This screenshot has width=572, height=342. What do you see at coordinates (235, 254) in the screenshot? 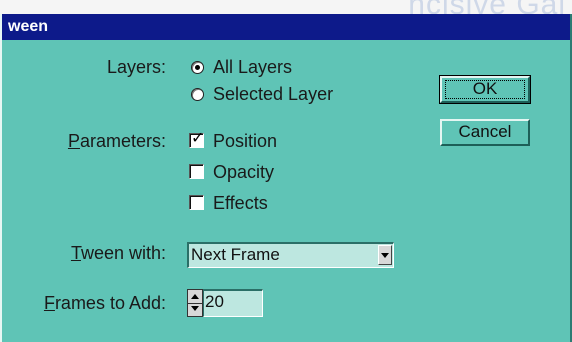
I see `tween-with-selected-value: Next Frame` at bounding box center [235, 254].